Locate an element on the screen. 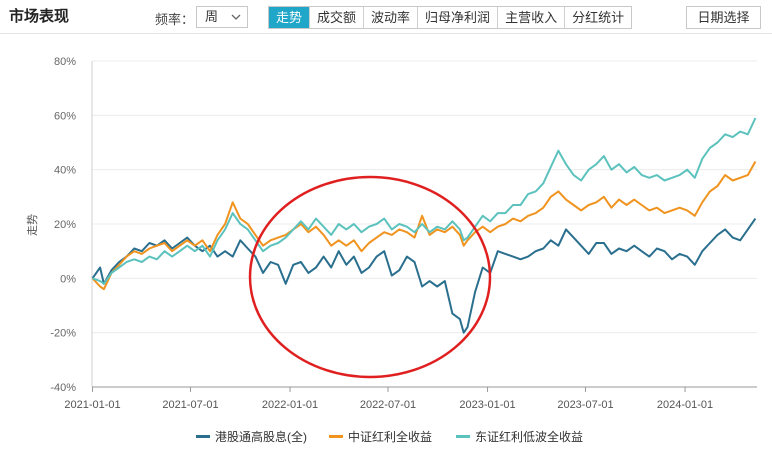 The image size is (772, 457). y-tick-label: 60% is located at coordinates (65, 116).